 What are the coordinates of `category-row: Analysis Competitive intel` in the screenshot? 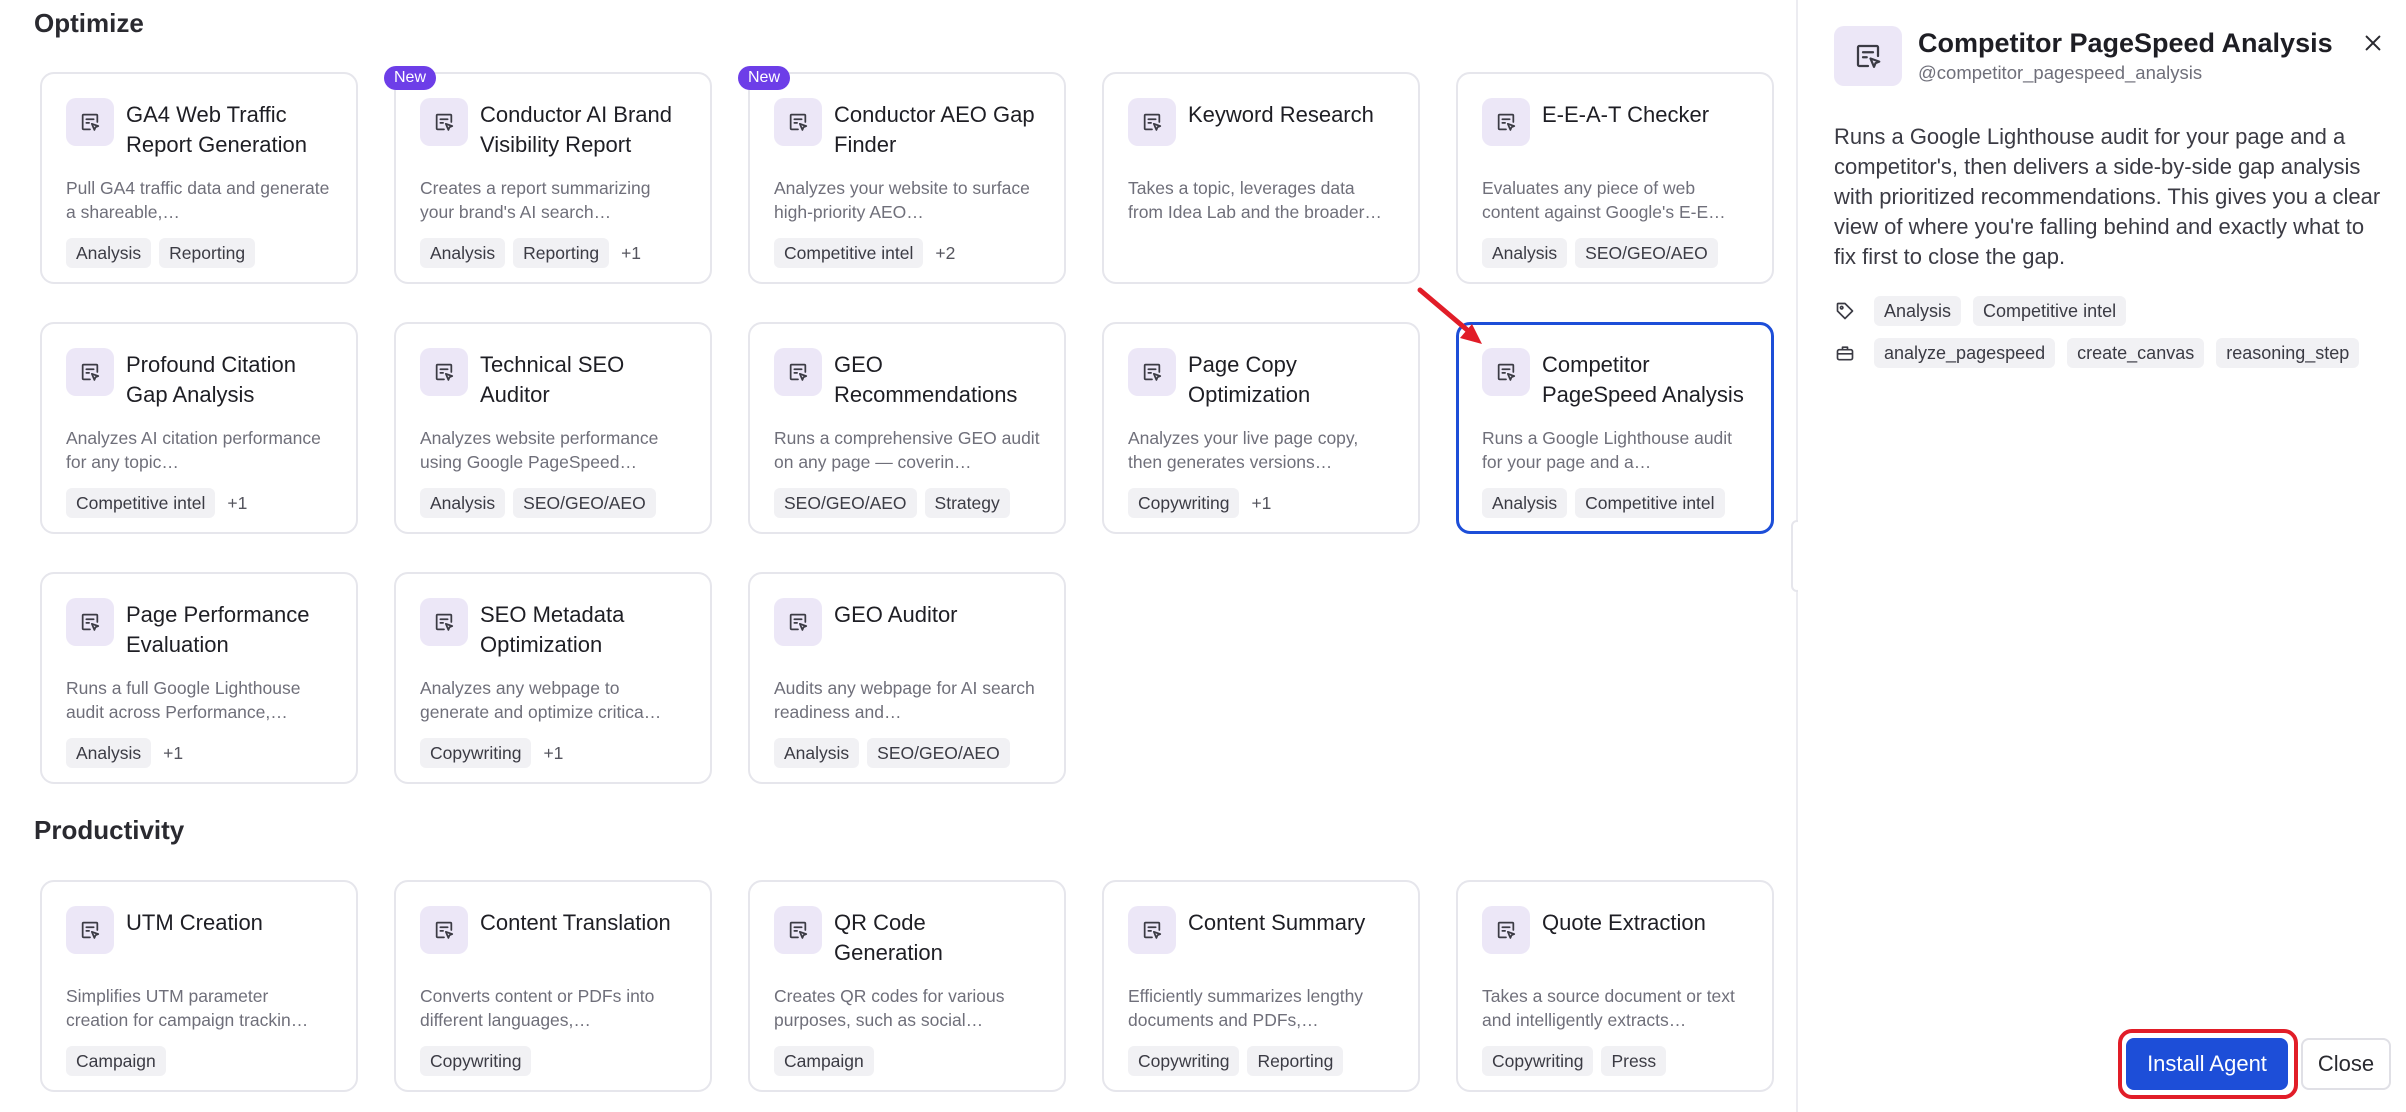 It's located at (1980, 311).